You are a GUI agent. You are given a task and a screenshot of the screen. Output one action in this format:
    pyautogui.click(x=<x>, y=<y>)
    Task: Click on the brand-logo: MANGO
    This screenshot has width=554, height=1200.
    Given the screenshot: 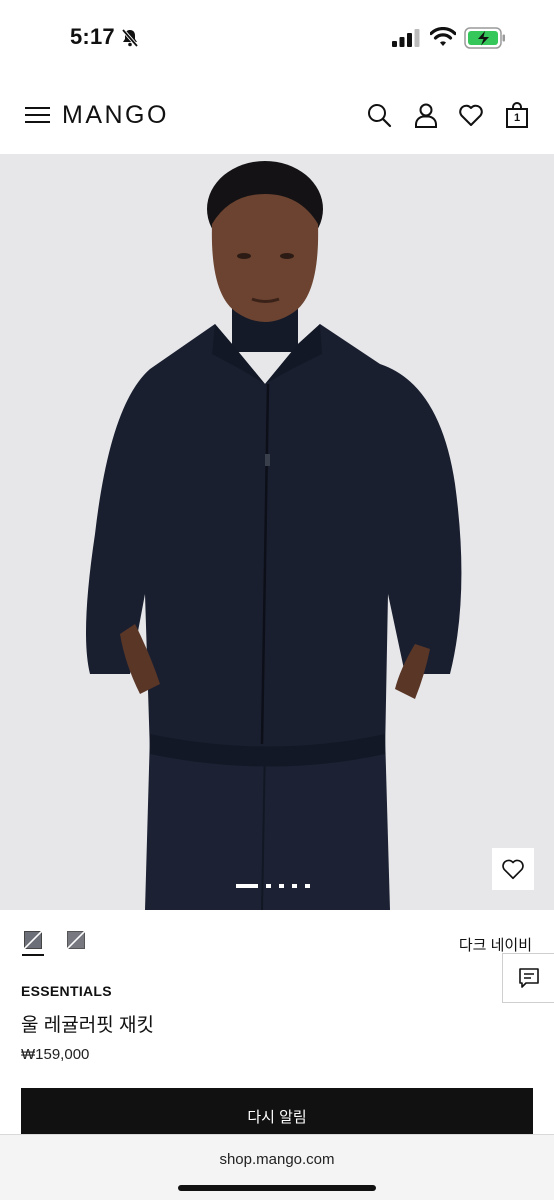 What is the action you would take?
    pyautogui.click(x=115, y=115)
    